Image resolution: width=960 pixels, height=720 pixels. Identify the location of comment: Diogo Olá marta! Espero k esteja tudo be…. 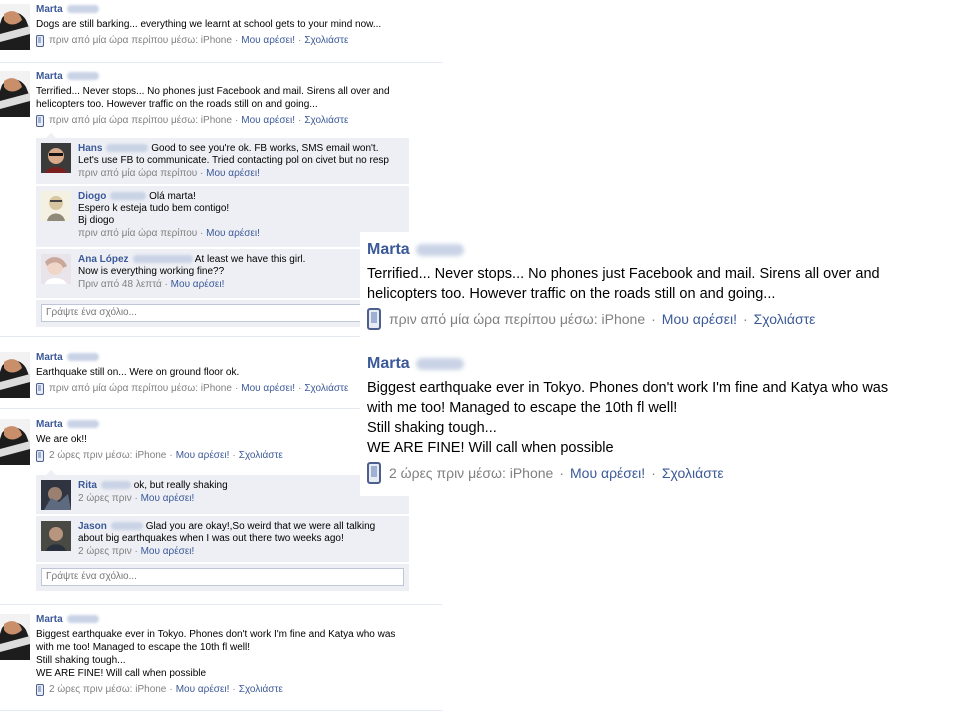
(222, 217).